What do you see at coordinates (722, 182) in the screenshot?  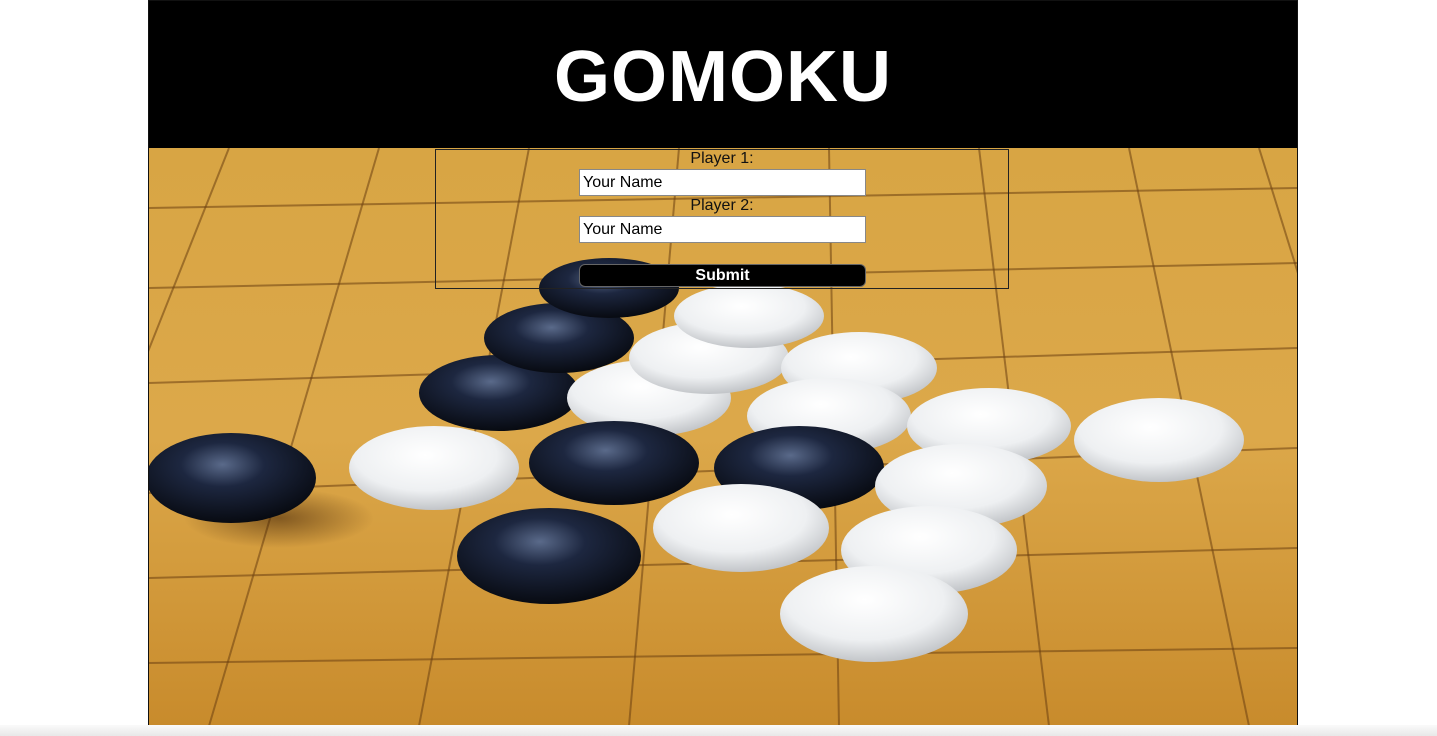 I see `player1-name-input` at bounding box center [722, 182].